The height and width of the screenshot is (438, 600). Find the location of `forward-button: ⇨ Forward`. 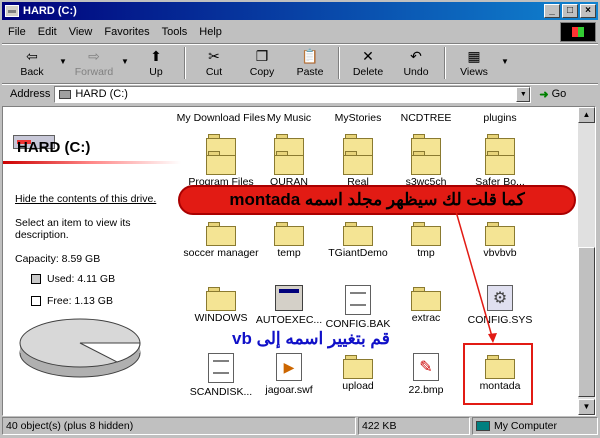

forward-button: ⇨ Forward is located at coordinates (94, 63).